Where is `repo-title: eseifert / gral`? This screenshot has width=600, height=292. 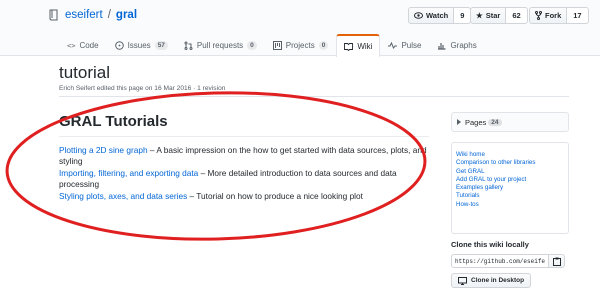
repo-title: eseifert / gral is located at coordinates (93, 15).